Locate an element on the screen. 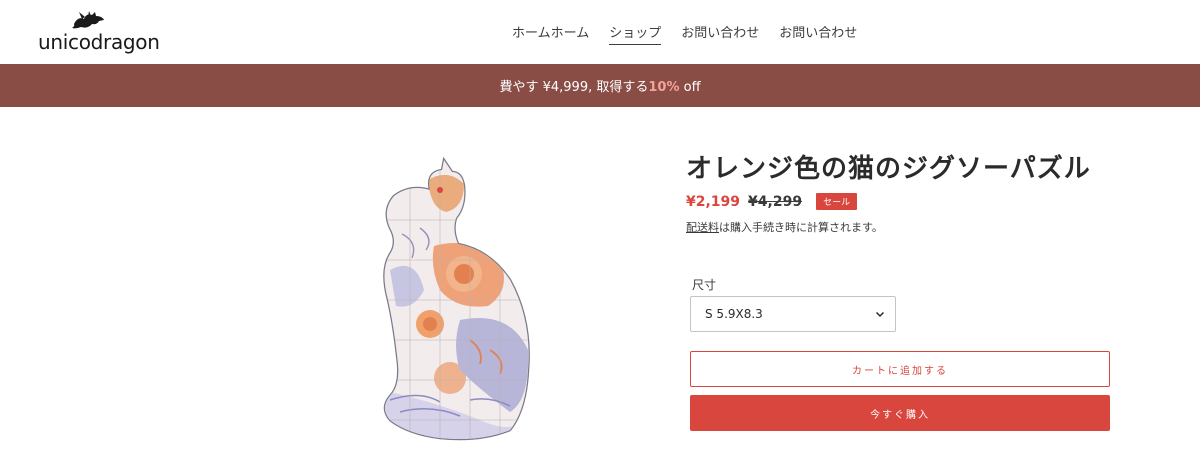 This screenshot has height=468, width=1200. product-image is located at coordinates (460, 297).